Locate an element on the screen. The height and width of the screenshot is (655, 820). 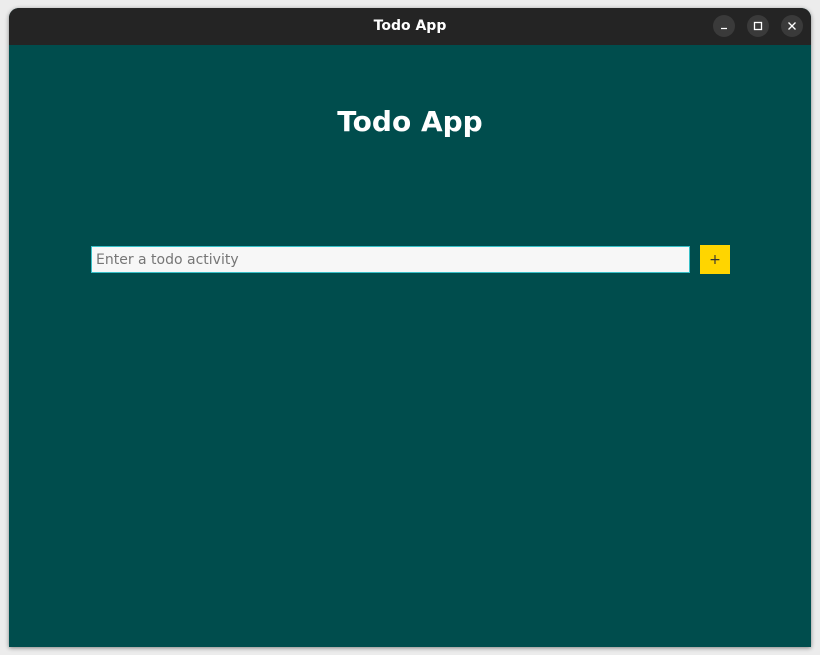
minimize-icon is located at coordinates (724, 28).